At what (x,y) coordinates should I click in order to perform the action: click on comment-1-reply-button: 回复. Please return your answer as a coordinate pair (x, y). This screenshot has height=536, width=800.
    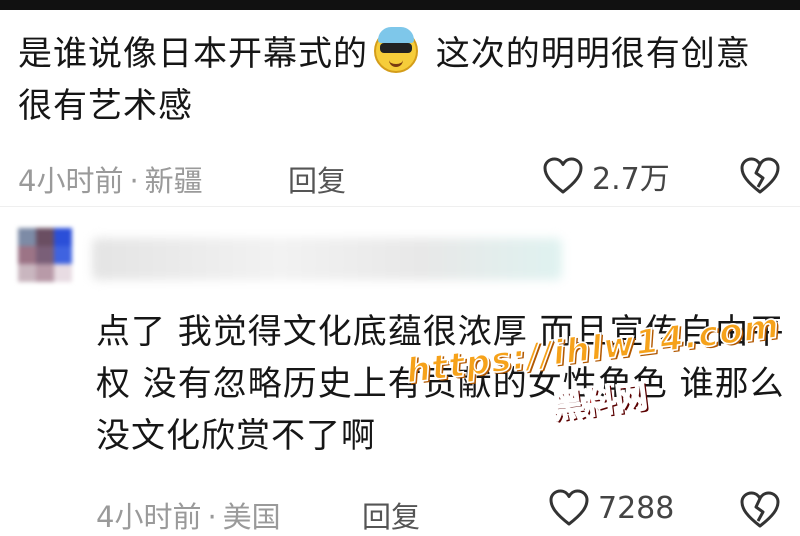
    Looking at the image, I should click on (317, 179).